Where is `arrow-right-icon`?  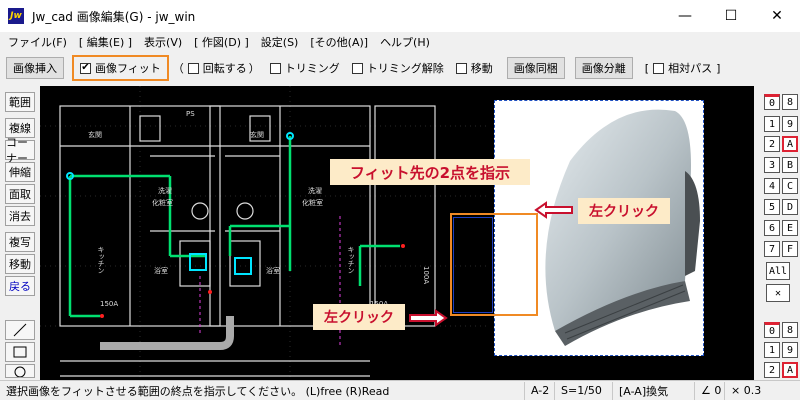
arrow-right-icon is located at coordinates (428, 318).